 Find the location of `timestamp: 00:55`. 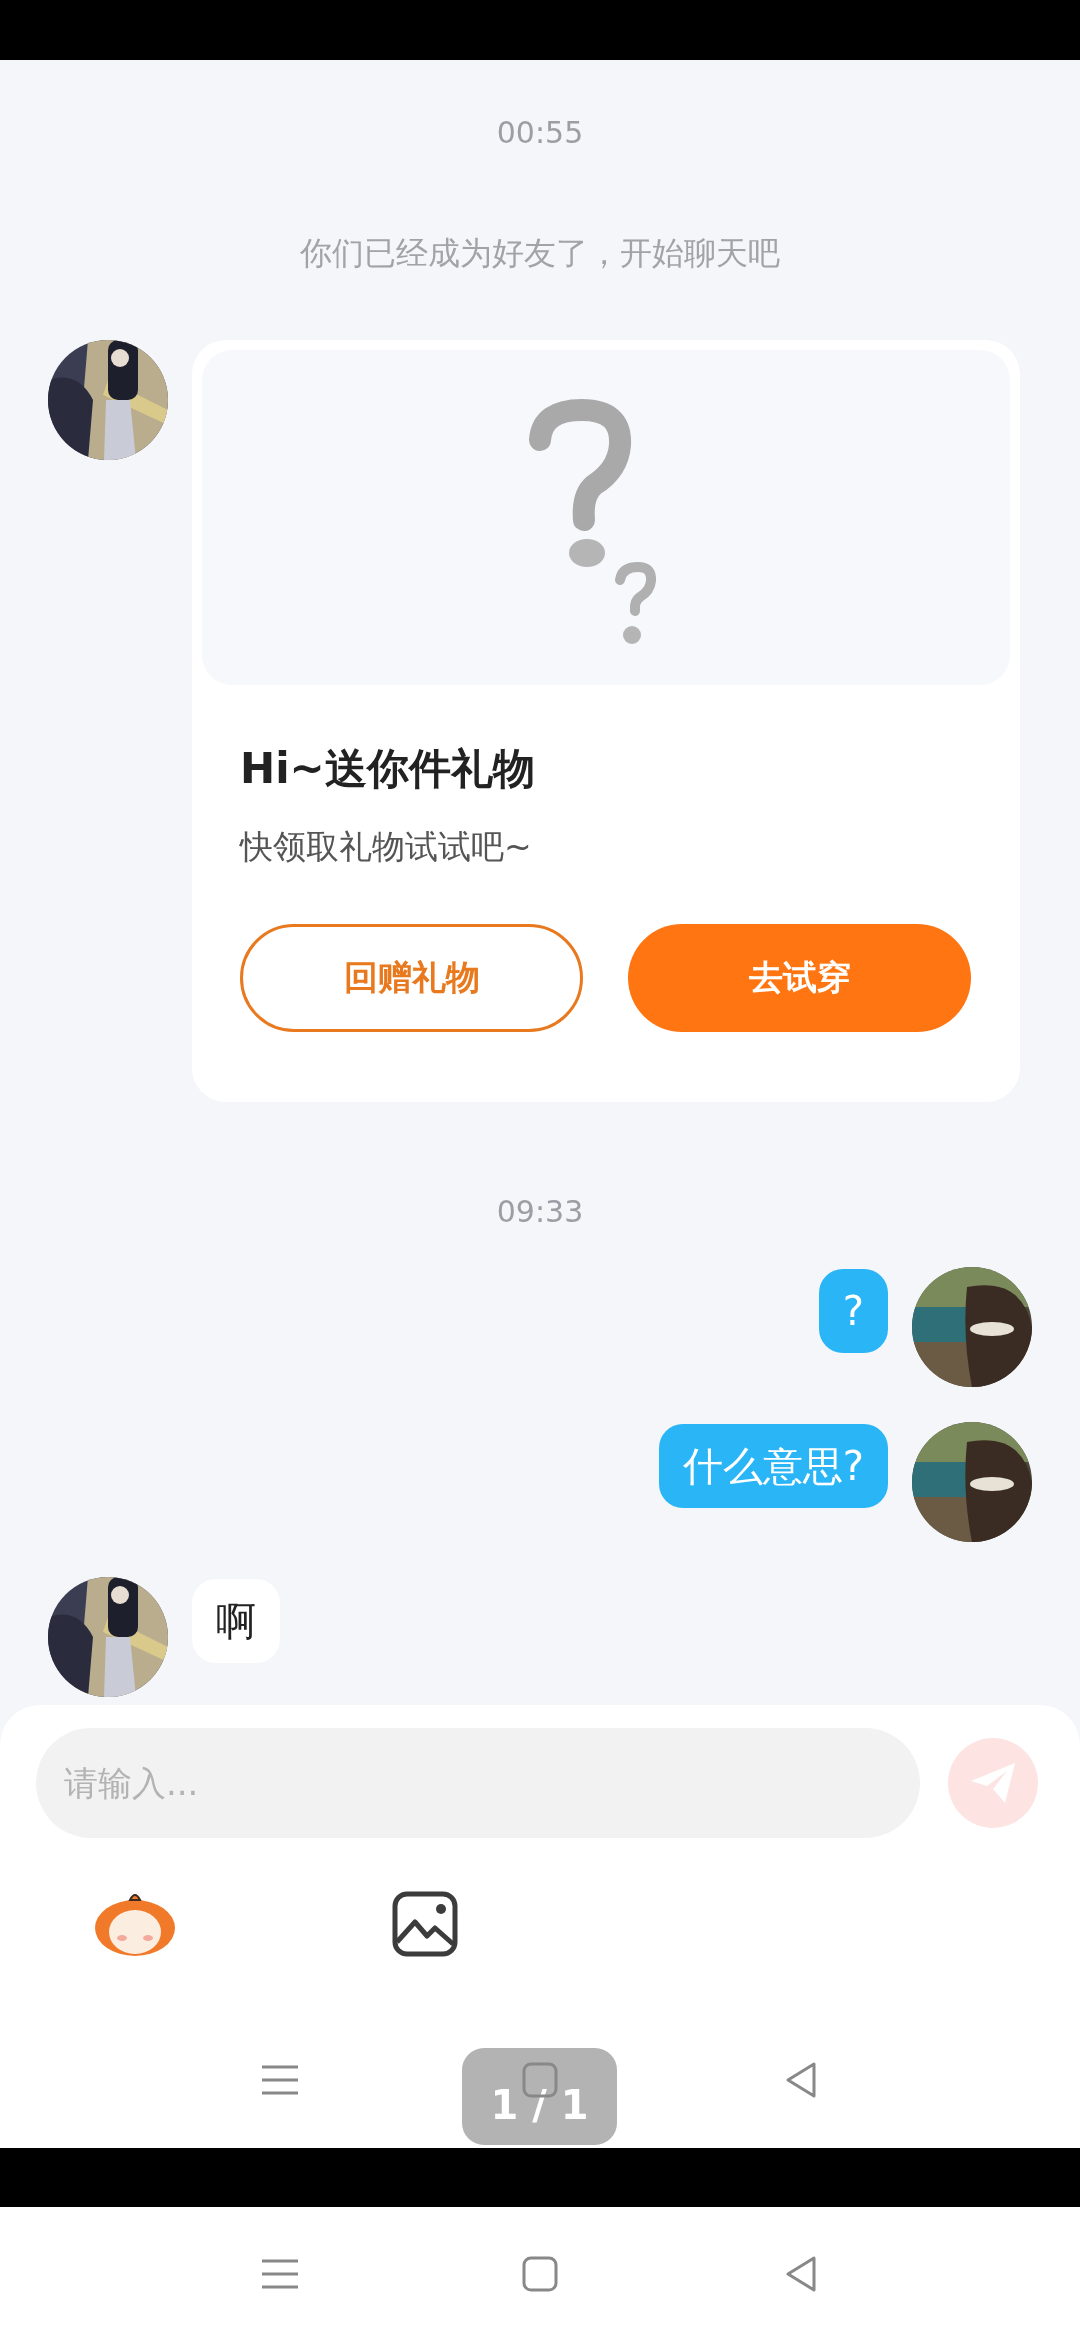

timestamp: 00:55 is located at coordinates (540, 133).